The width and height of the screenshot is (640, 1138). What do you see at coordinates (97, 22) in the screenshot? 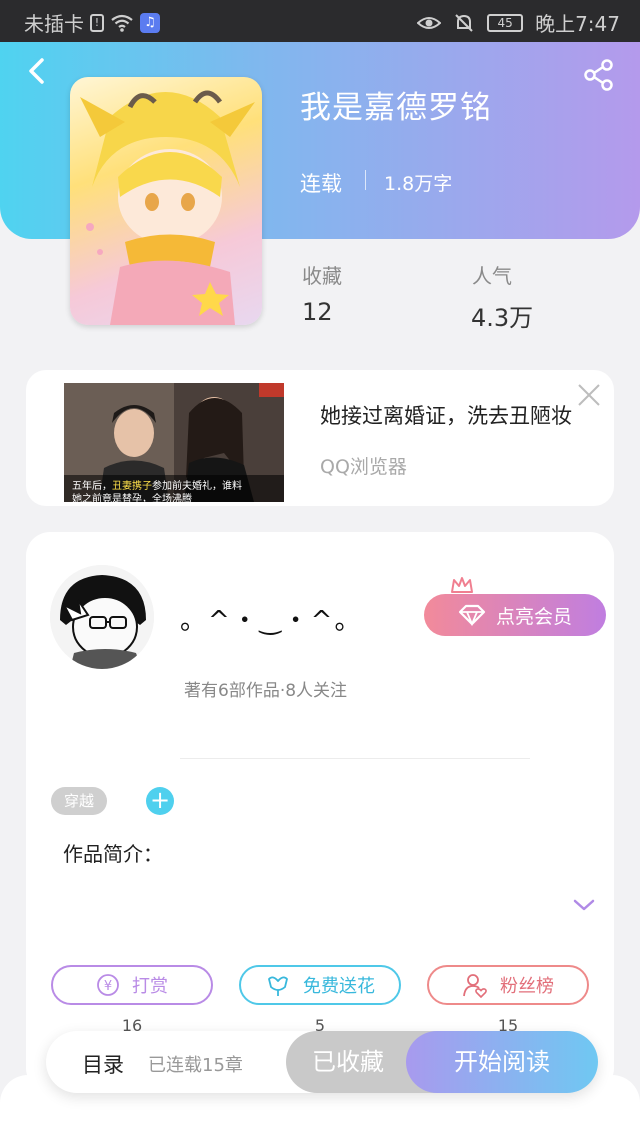
I see `sim-alert-icon: !` at bounding box center [97, 22].